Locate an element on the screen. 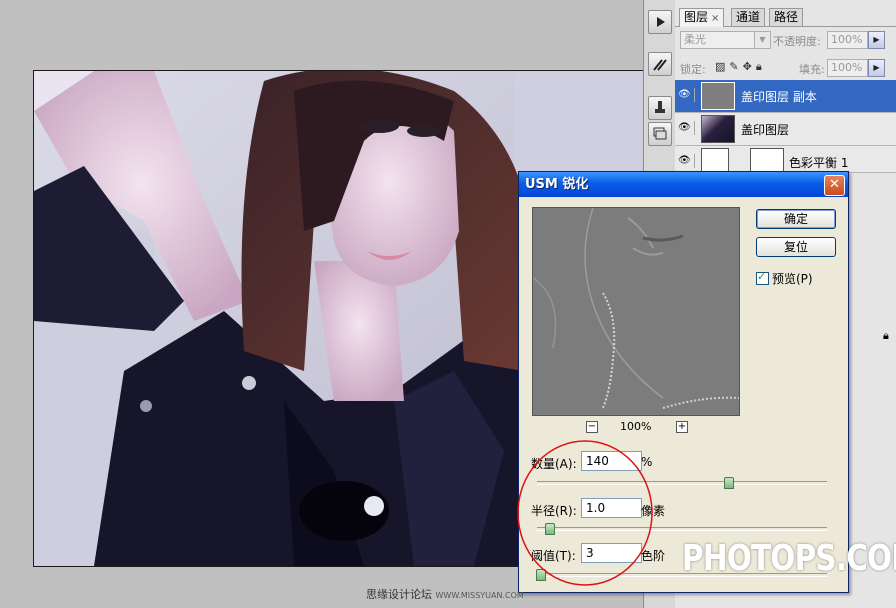 The image size is (896, 608). preview-checkbox: 预览(P) is located at coordinates (784, 278).